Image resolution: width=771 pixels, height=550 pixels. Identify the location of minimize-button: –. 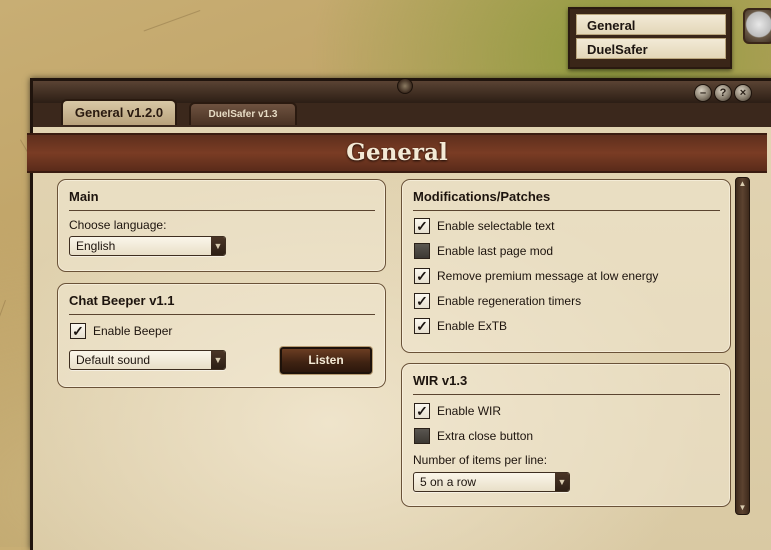
(703, 93).